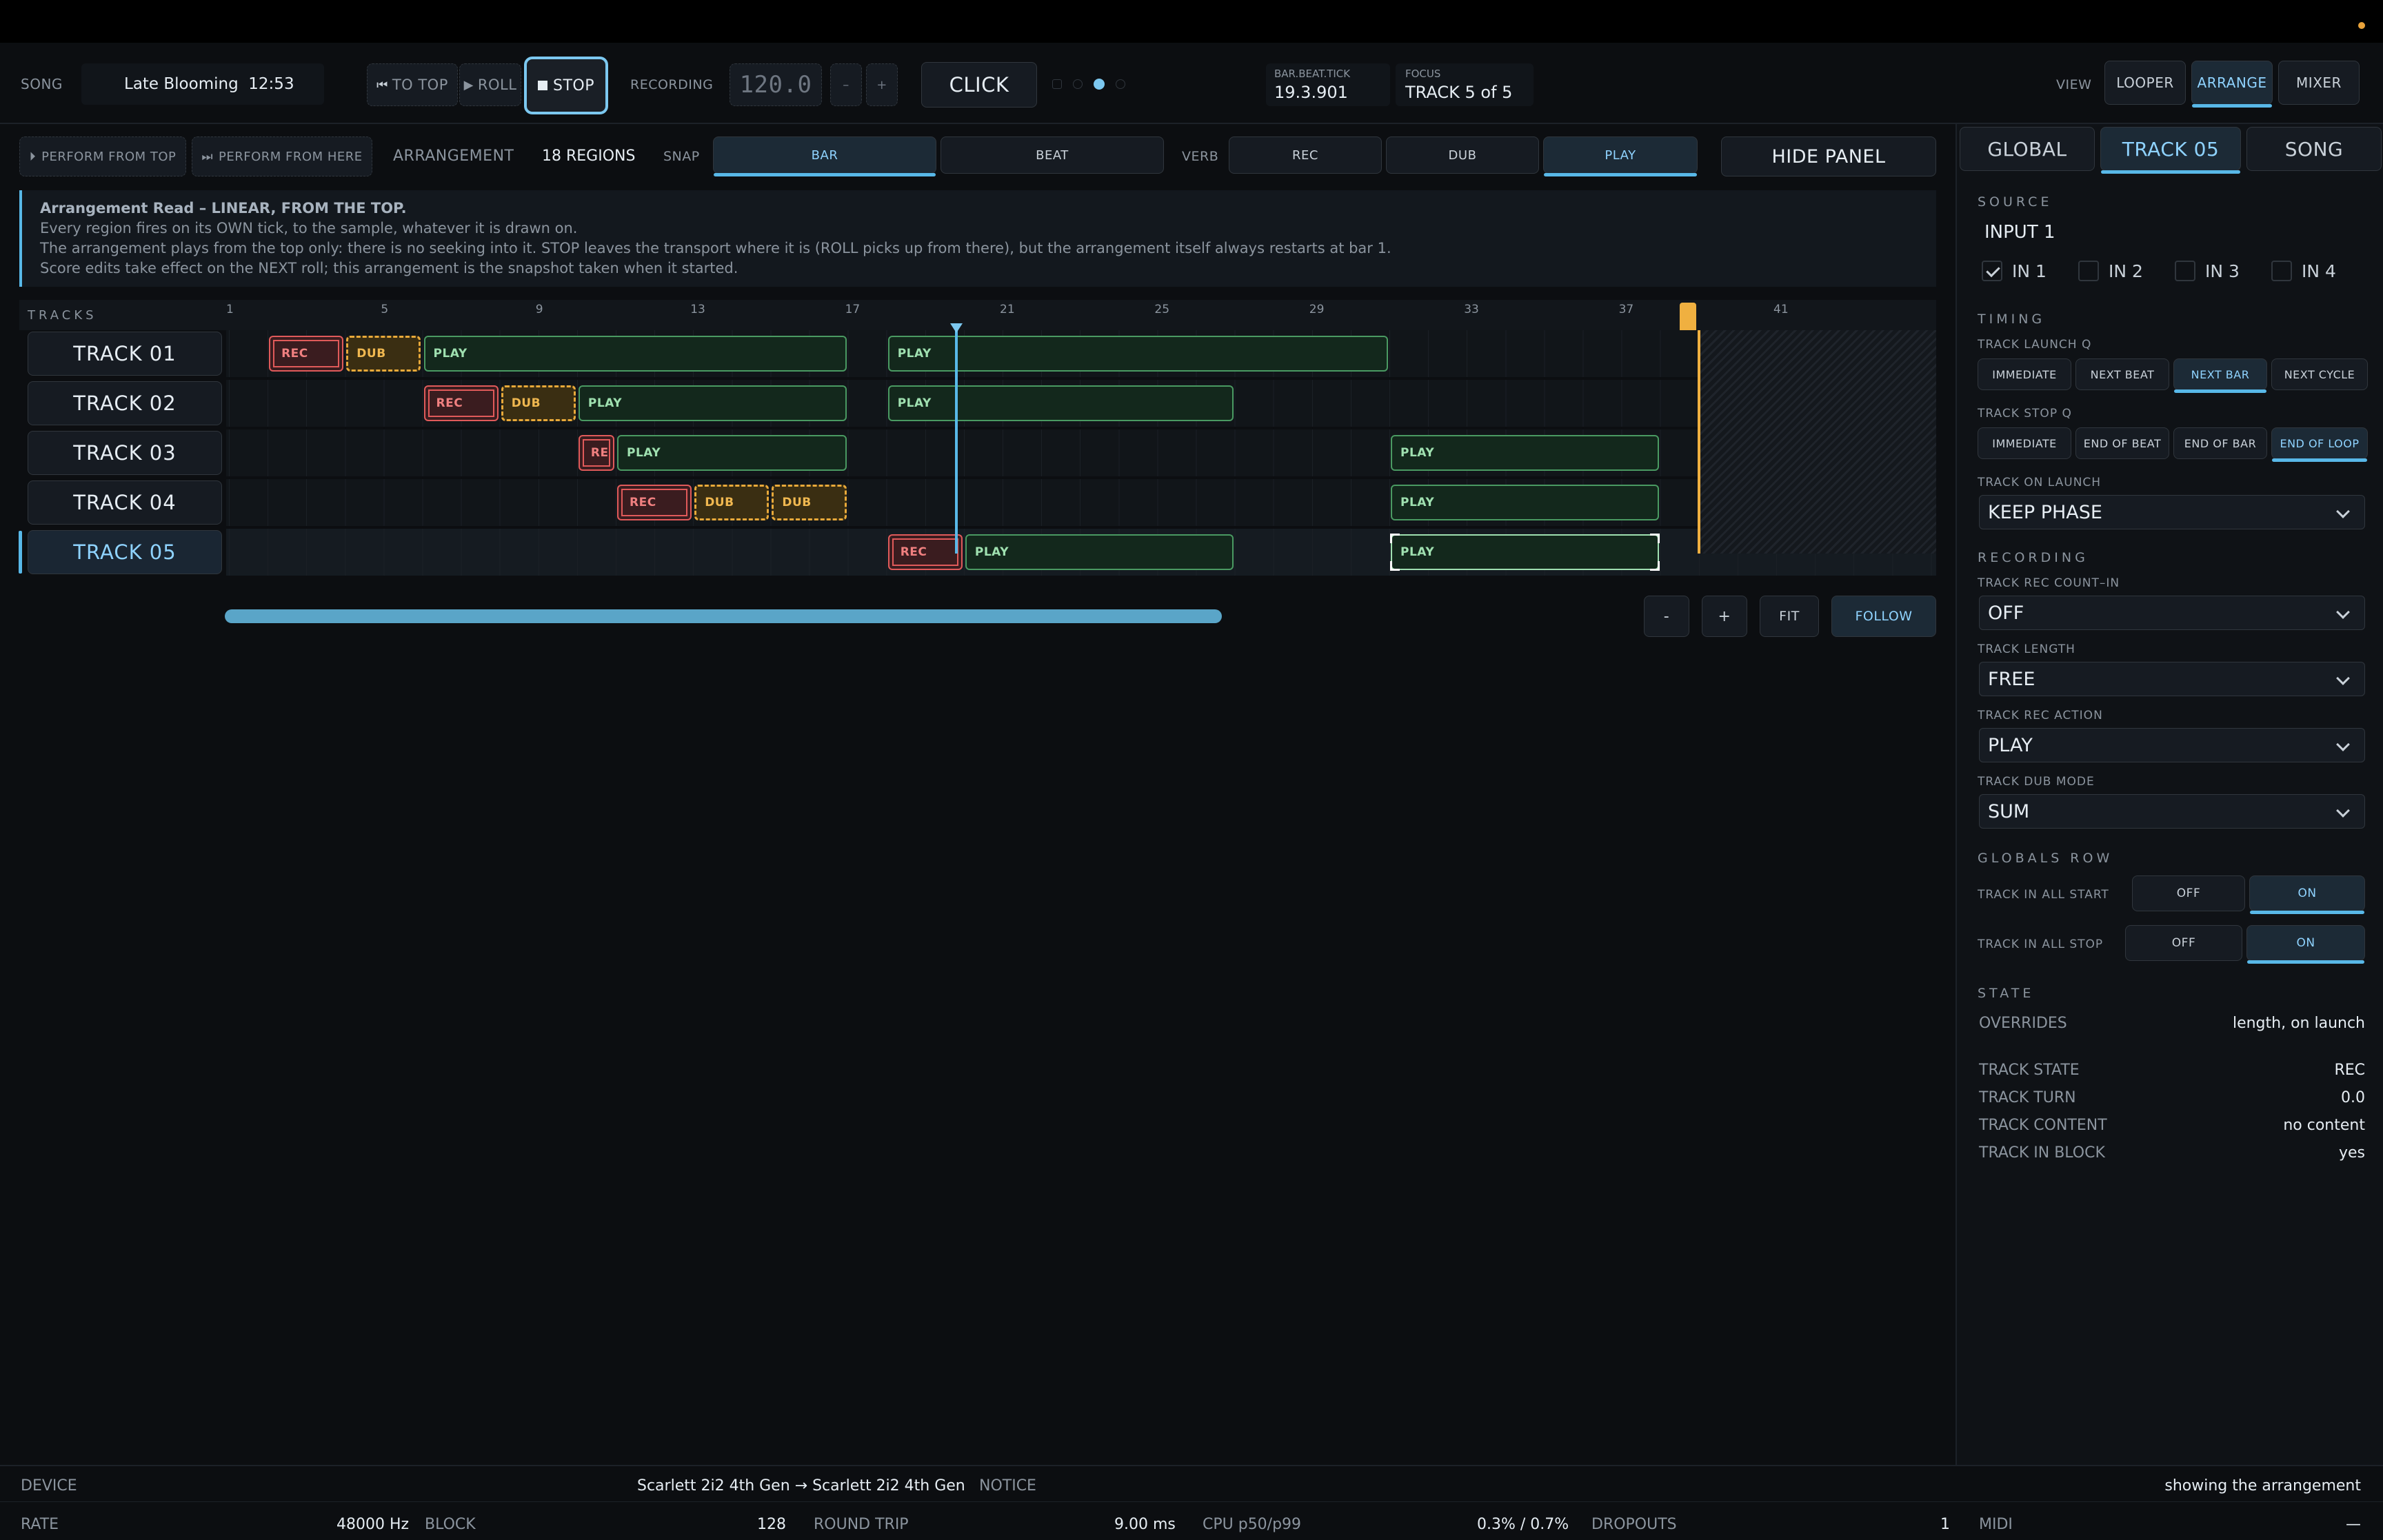  I want to click on playhead, so click(956, 440).